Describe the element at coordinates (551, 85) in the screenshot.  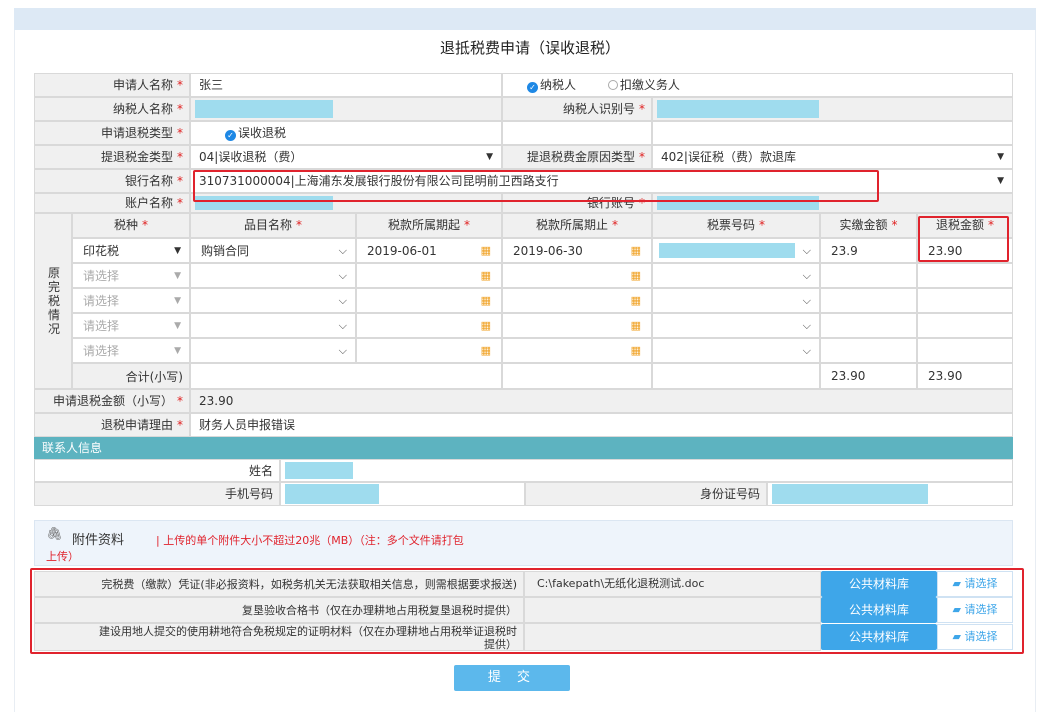
I see `role-taxpayer-radio: ✓ 纳税人` at that location.